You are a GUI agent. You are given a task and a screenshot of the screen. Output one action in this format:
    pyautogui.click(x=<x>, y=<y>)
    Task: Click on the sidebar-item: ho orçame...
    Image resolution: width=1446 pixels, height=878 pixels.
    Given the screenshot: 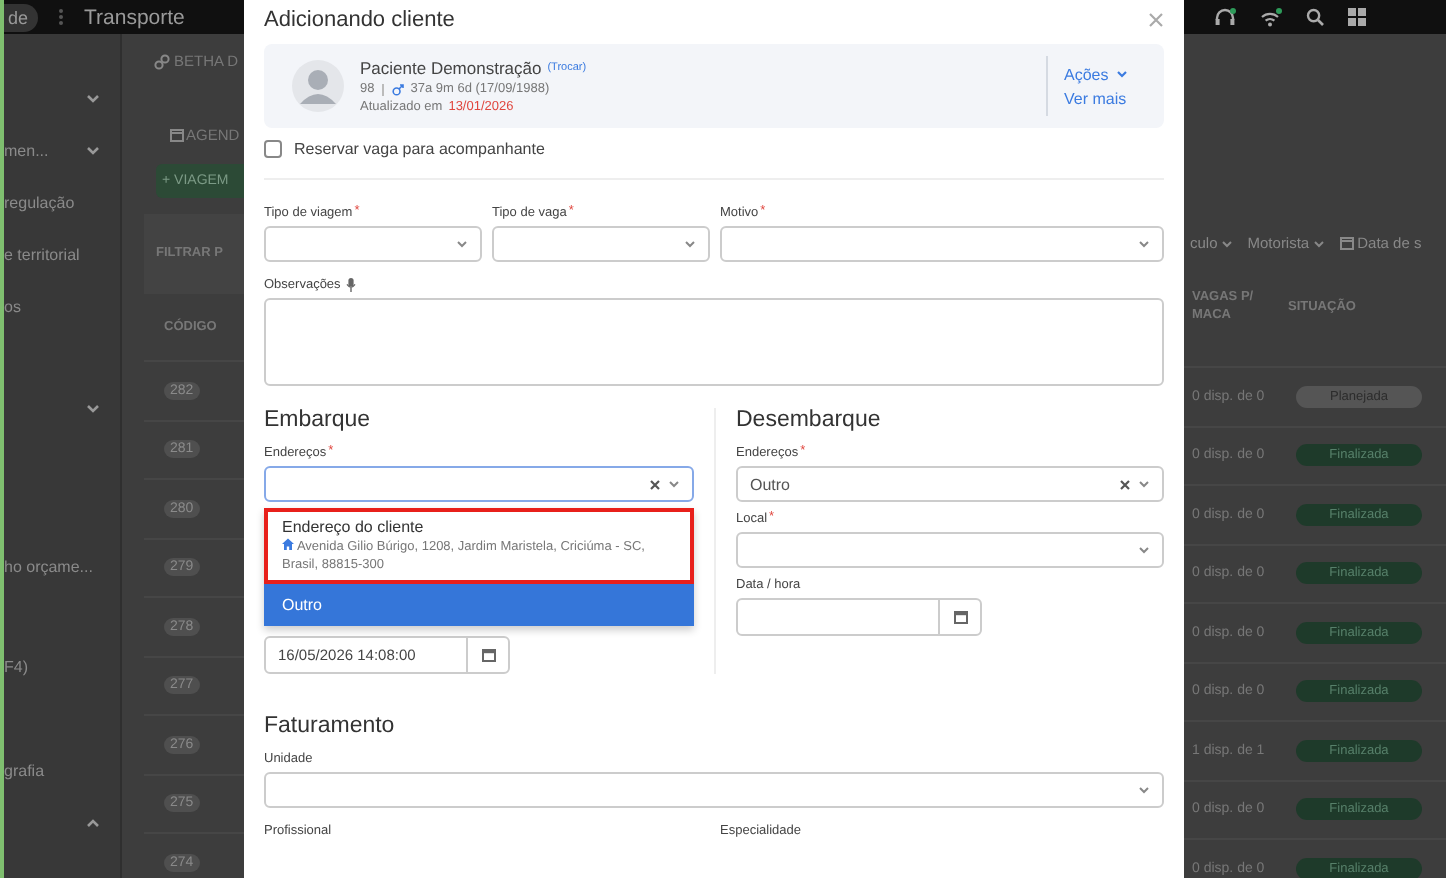 What is the action you would take?
    pyautogui.click(x=48, y=566)
    